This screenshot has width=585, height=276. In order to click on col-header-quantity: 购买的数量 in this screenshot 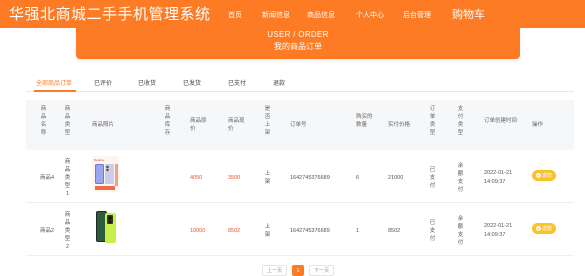, I will do `click(364, 121)`.